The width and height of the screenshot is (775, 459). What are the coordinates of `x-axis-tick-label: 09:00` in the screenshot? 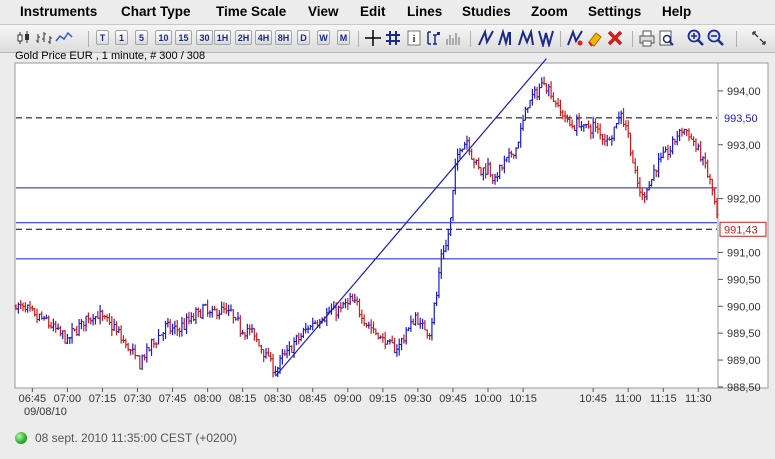 It's located at (348, 399).